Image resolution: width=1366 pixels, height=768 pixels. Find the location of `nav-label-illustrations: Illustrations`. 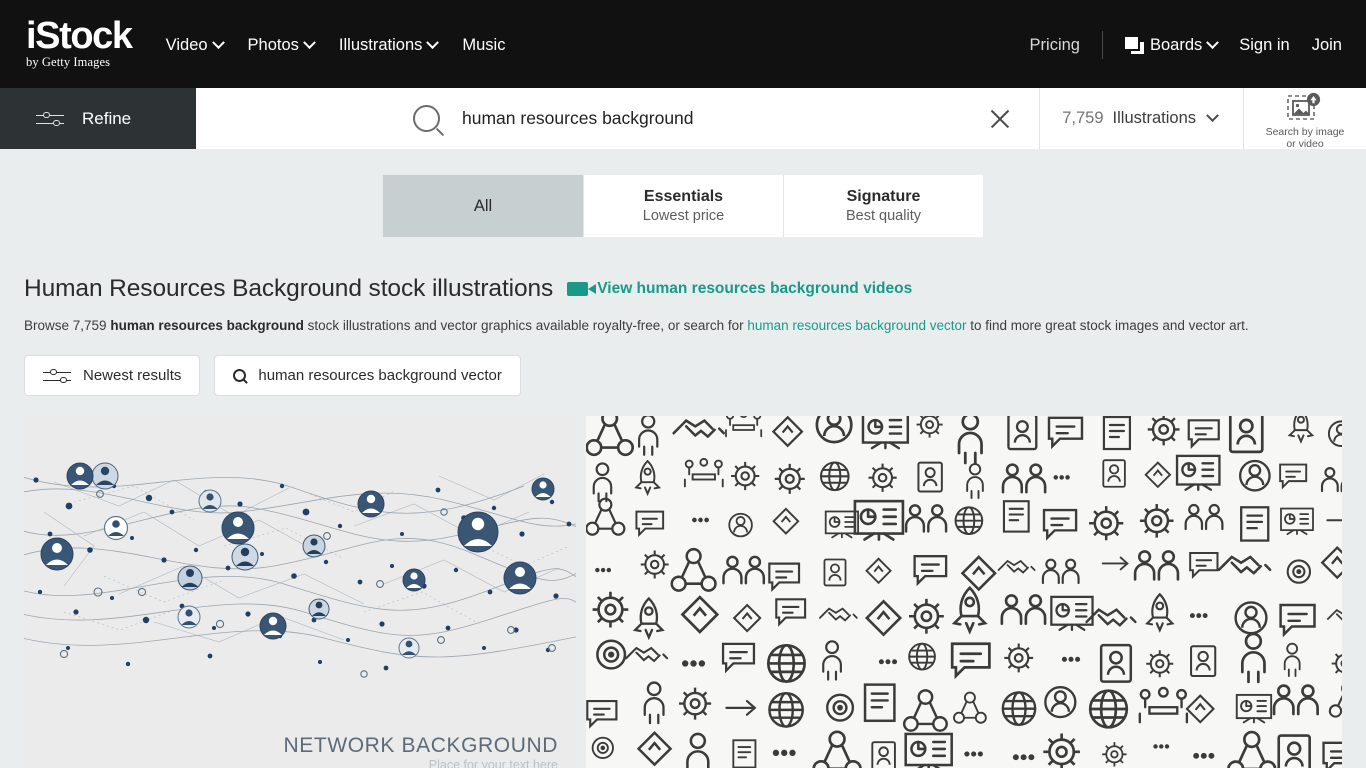

nav-label-illustrations: Illustrations is located at coordinates (380, 44).